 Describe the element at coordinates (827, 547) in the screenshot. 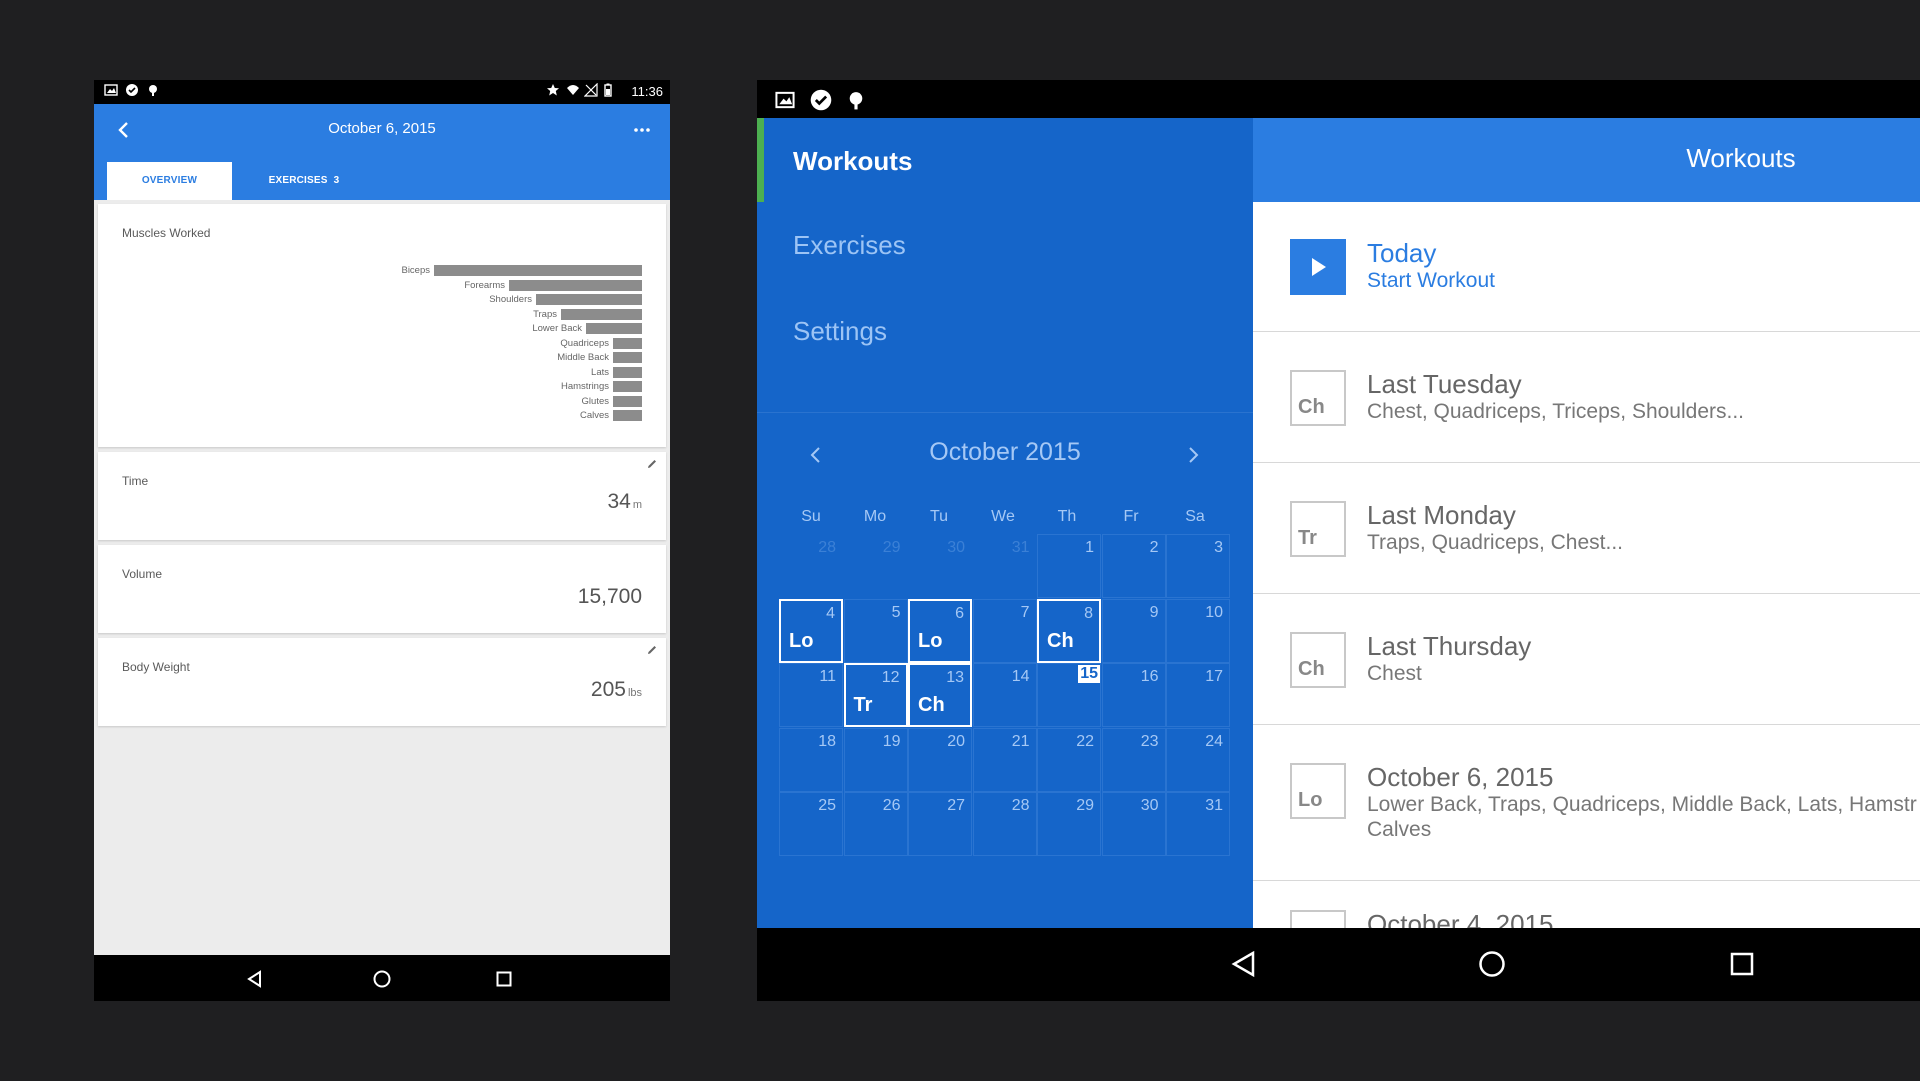

I see `day-number: 28` at that location.